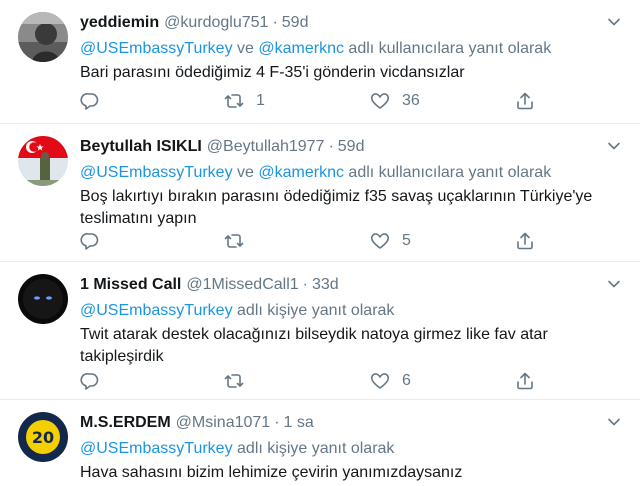 The width and height of the screenshot is (640, 486). I want to click on like-button: 6, so click(390, 381).